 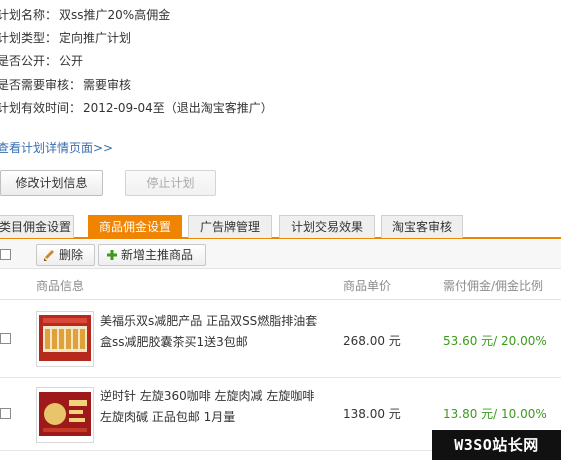 I want to click on plan-valid-row: 计划有效时间： 2012-09-04至（退出淘宝客推广）, so click(x=136, y=108).